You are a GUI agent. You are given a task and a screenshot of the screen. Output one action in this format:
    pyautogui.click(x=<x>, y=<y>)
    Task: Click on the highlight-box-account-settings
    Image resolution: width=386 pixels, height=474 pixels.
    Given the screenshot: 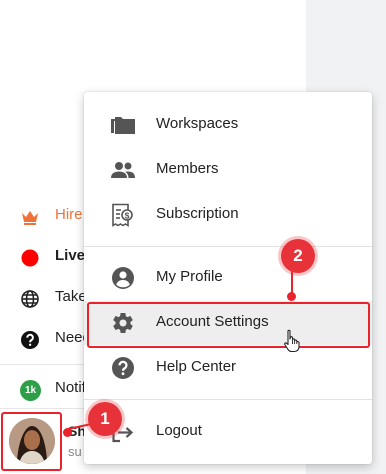 What is the action you would take?
    pyautogui.click(x=228, y=325)
    